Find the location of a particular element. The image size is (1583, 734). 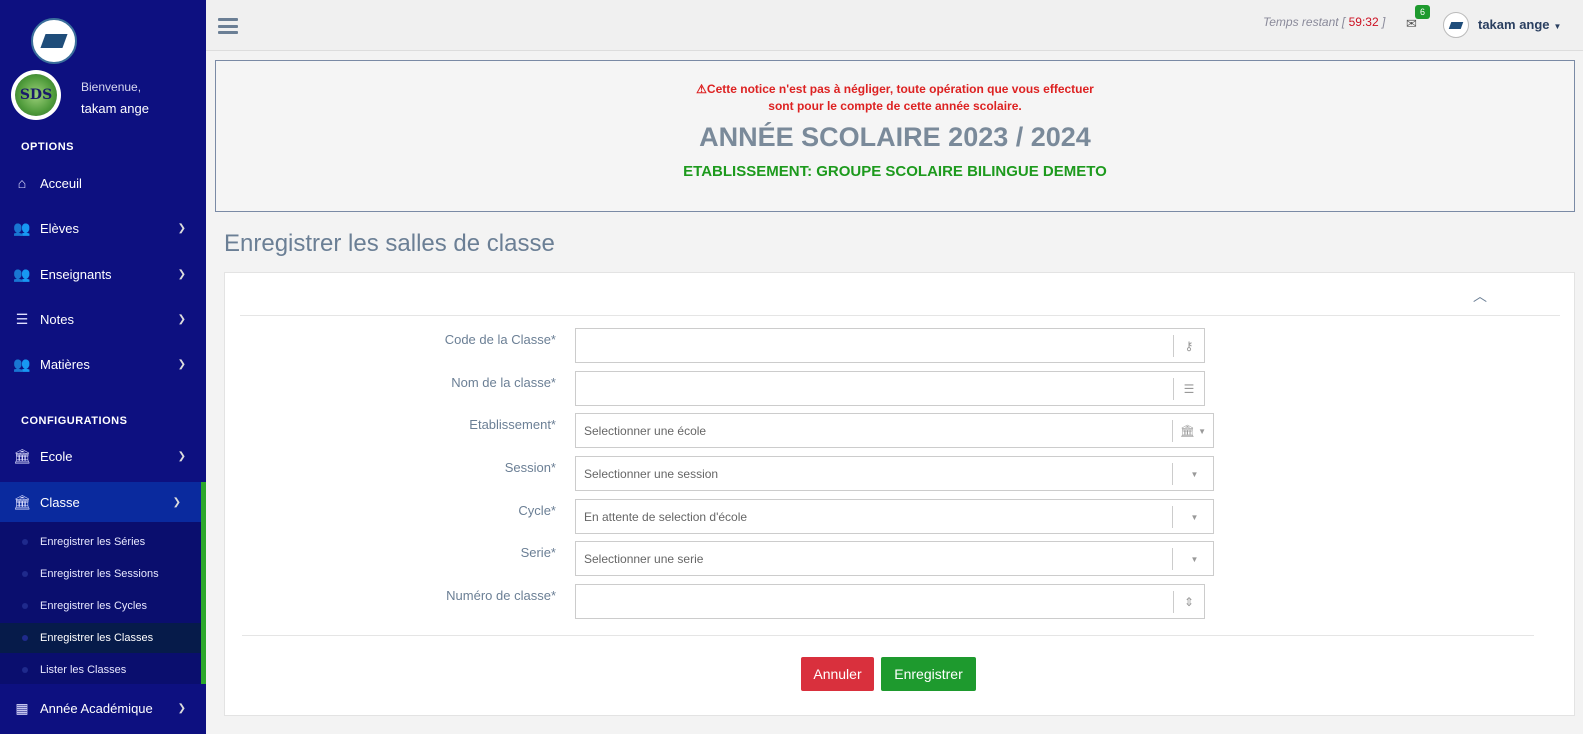

sidebar-item-label: Acceuil is located at coordinates (61, 183).